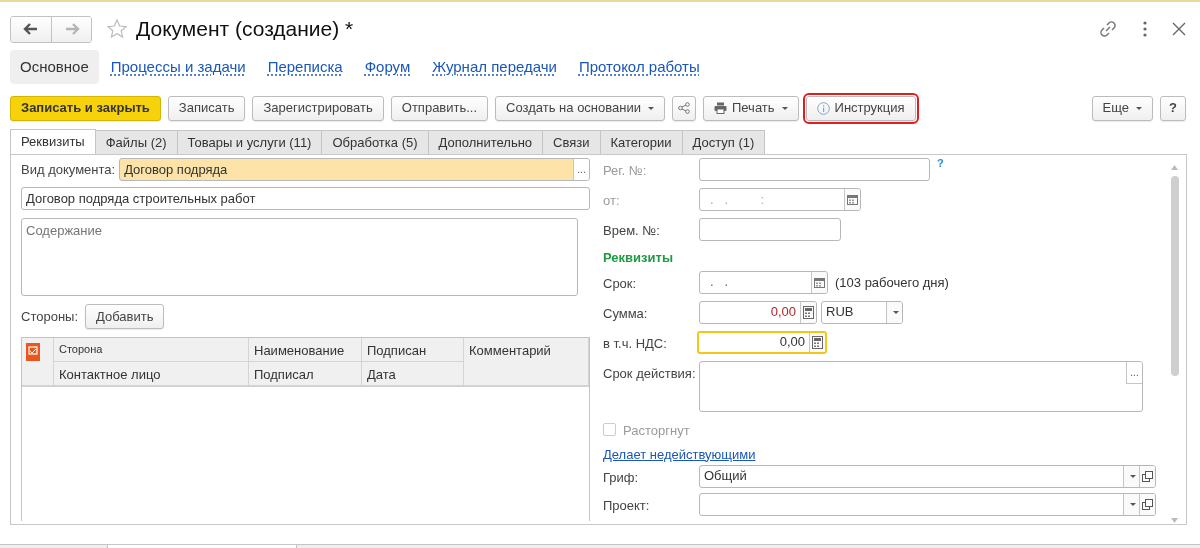 The height and width of the screenshot is (548, 1200). I want to click on dropdown-button, so click(894, 312).